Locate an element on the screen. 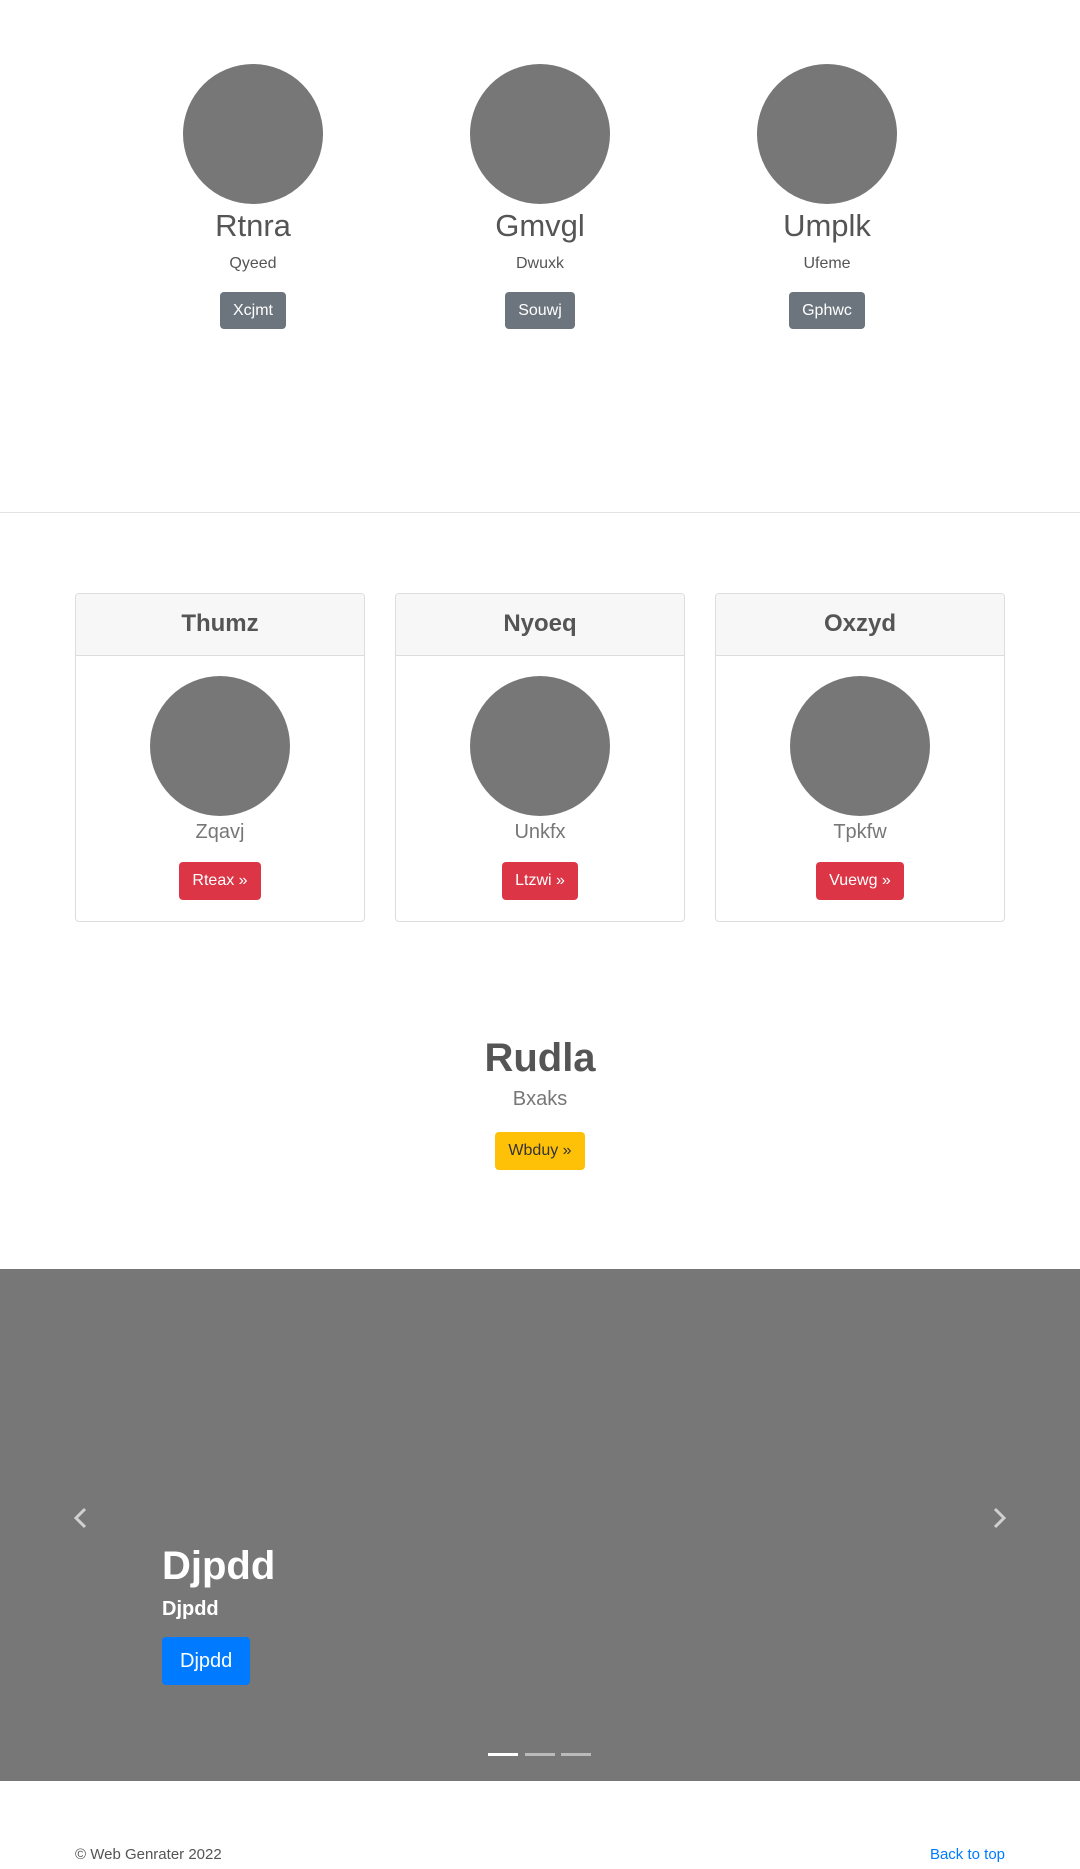 Image resolution: width=1080 pixels, height=1869 pixels. card: Nyoeq Unkfx Ltzwi » is located at coordinates (540, 757).